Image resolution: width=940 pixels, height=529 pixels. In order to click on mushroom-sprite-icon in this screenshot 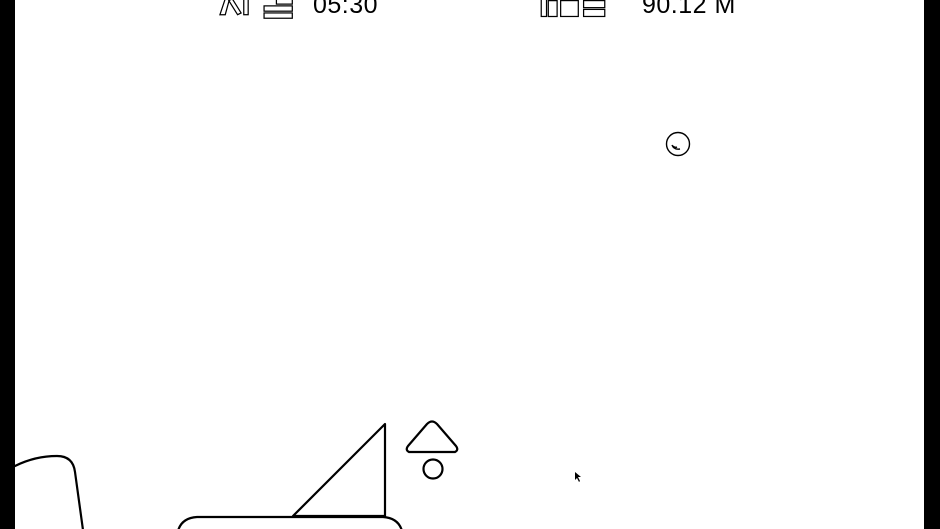, I will do `click(432, 450)`.